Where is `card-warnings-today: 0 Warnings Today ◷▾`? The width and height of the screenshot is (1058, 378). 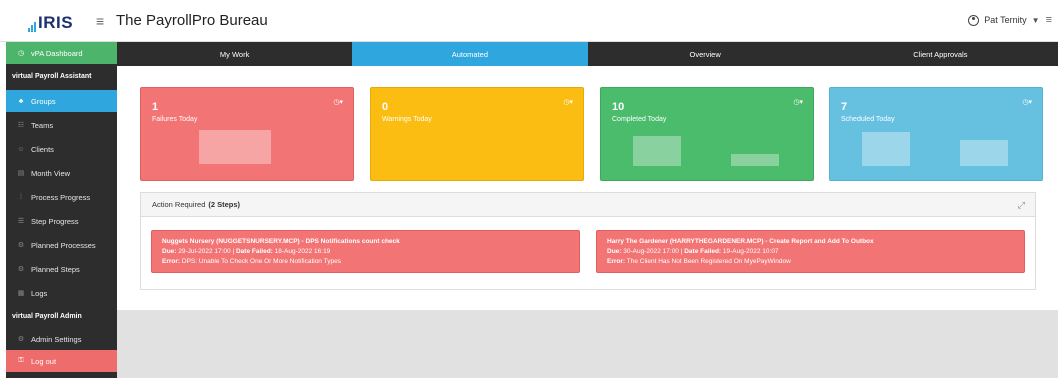
card-warnings-today: 0 Warnings Today ◷▾ is located at coordinates (477, 134).